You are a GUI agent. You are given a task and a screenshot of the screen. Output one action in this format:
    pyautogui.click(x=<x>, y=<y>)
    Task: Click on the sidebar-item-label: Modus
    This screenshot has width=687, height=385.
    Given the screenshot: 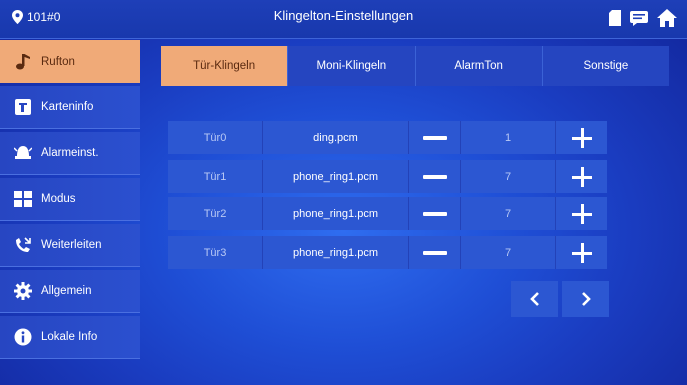 What is the action you would take?
    pyautogui.click(x=58, y=199)
    